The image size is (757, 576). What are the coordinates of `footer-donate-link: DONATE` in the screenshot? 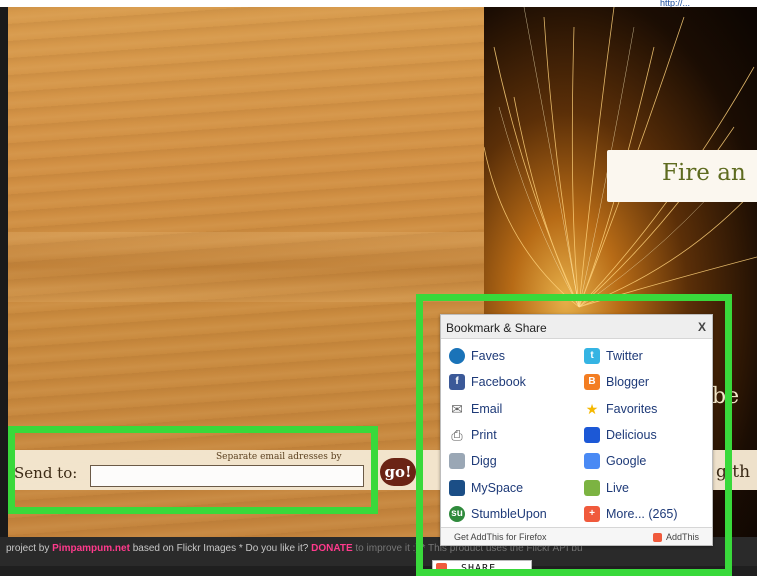 It's located at (331, 548).